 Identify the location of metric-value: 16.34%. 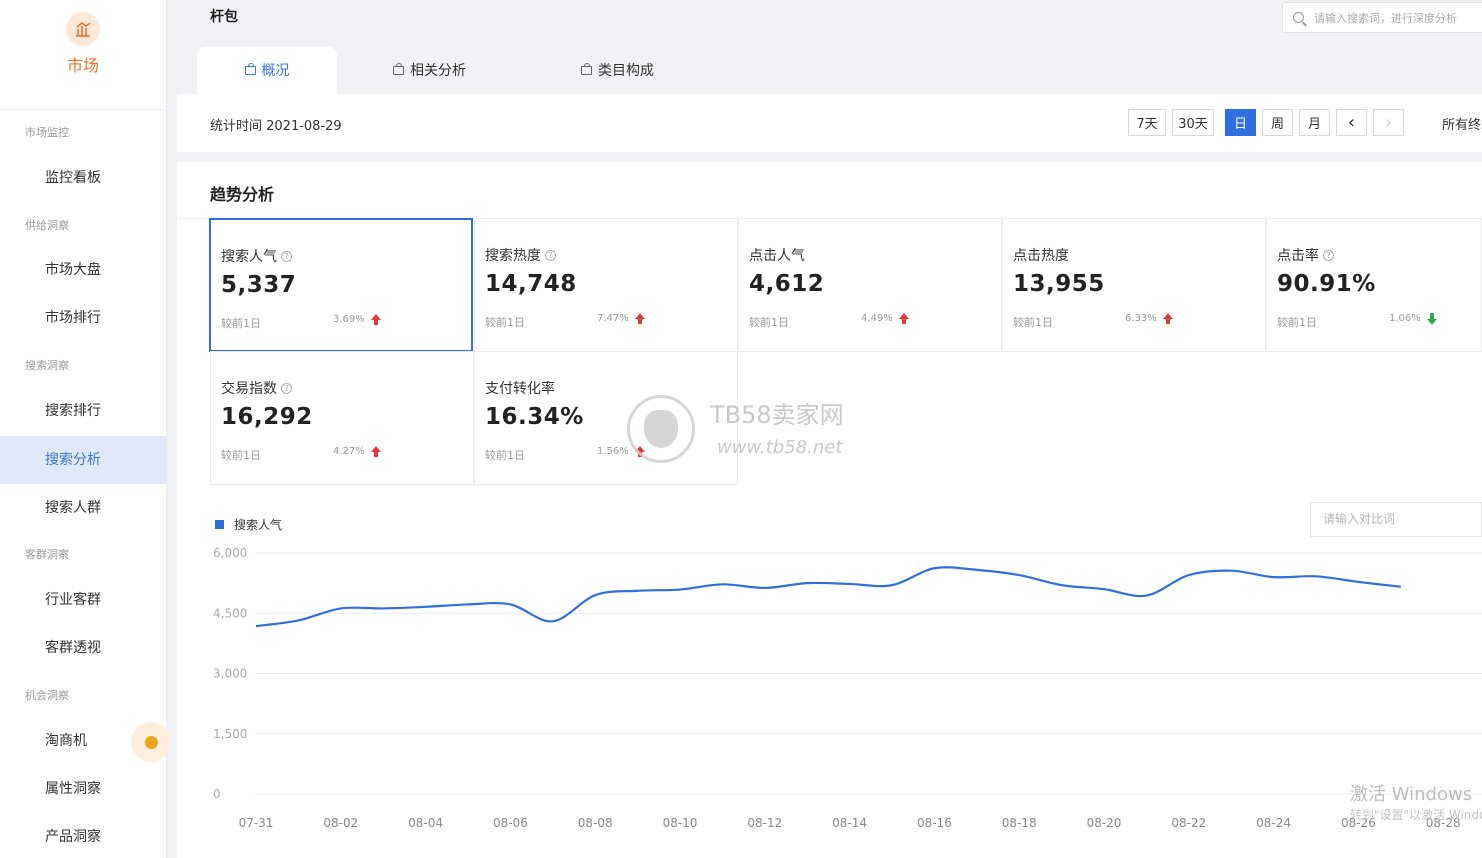
(534, 417).